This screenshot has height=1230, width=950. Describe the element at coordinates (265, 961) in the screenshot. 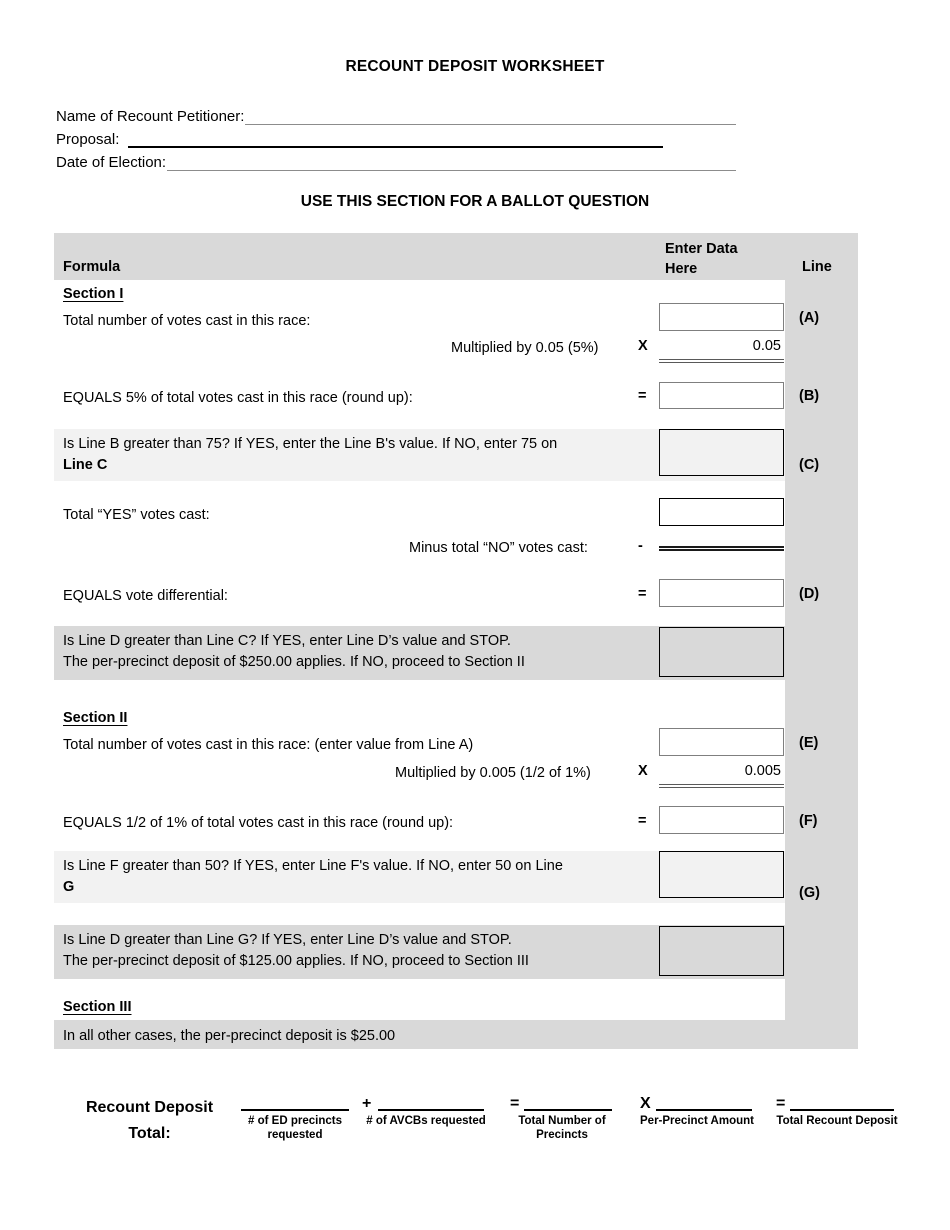

I see `g-check2-b1: $125.00` at that location.